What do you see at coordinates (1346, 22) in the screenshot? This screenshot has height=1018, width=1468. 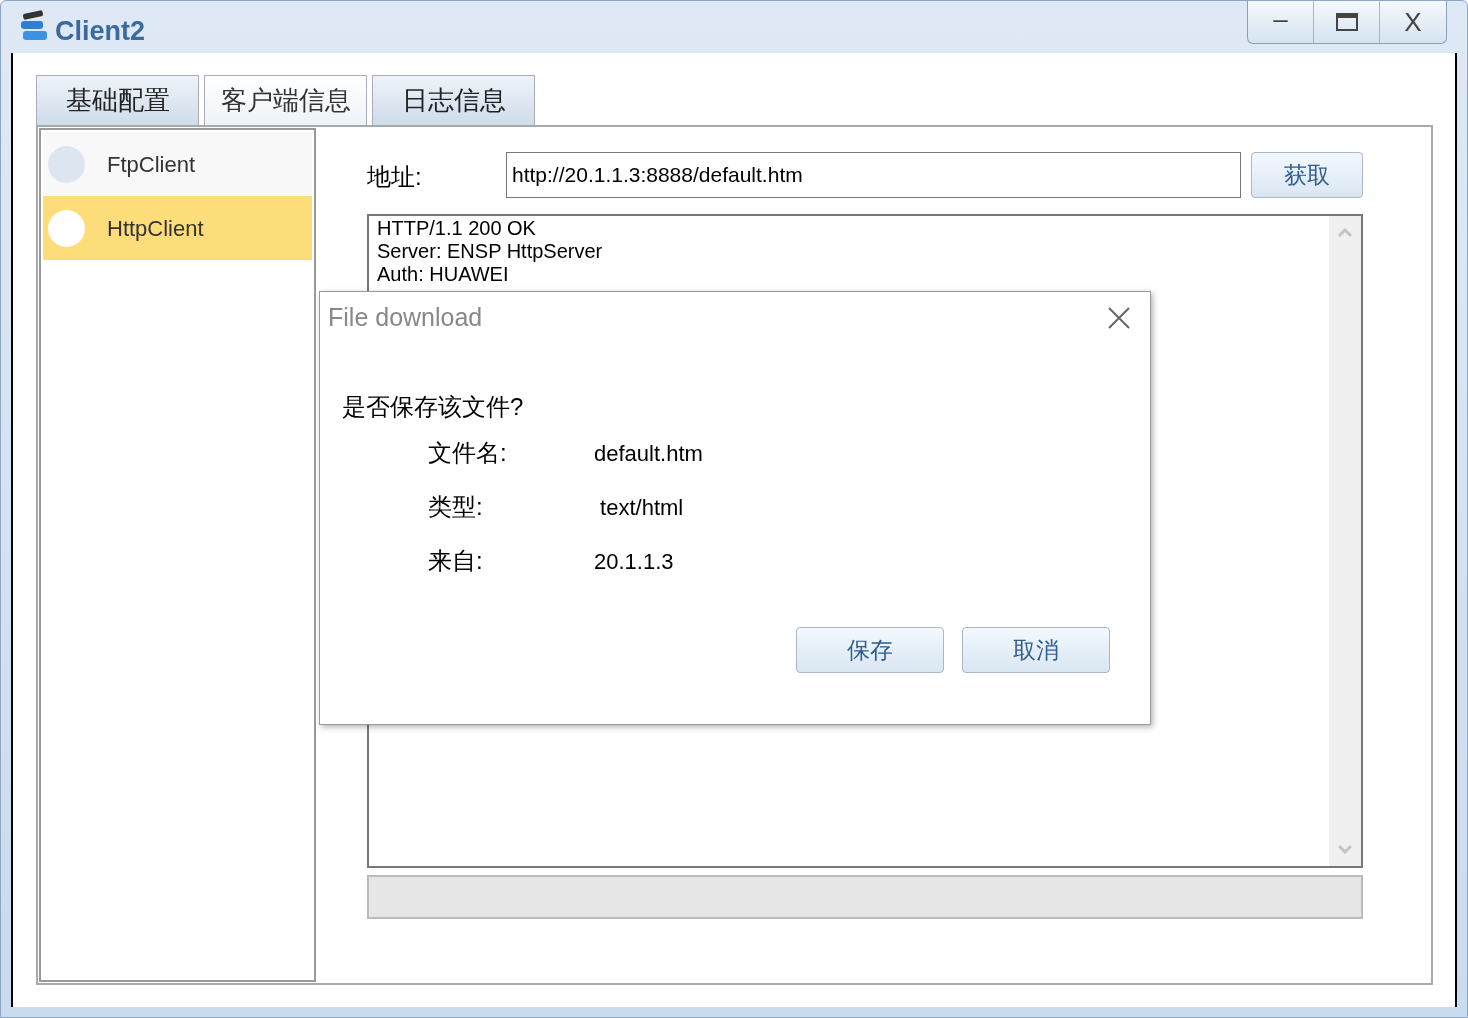 I see `maximize-icon` at bounding box center [1346, 22].